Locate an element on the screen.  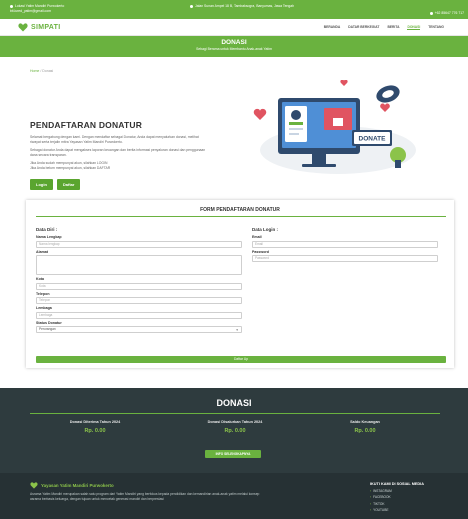
telepon-input: Telepon is located at coordinates (139, 300).